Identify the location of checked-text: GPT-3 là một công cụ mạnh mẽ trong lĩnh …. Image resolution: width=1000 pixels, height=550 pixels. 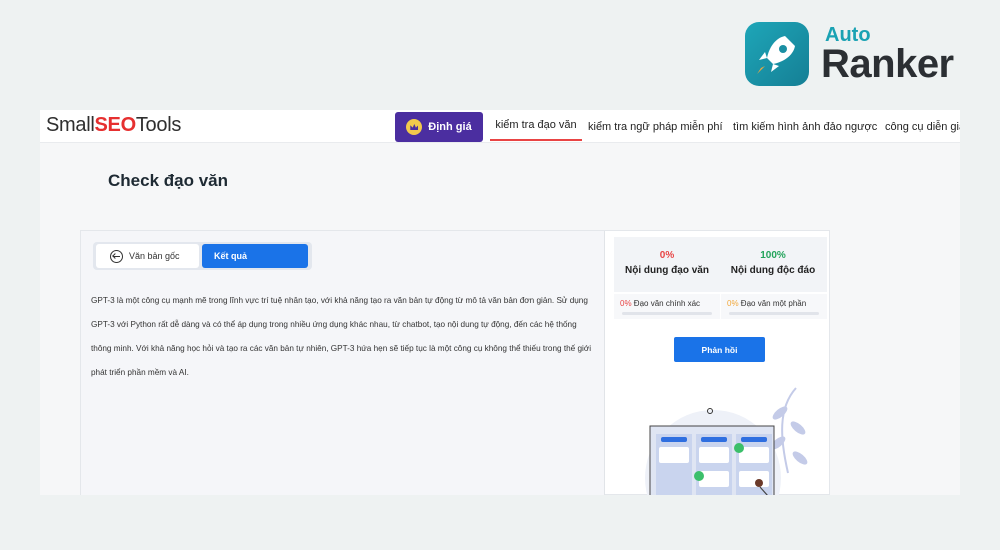
(341, 336).